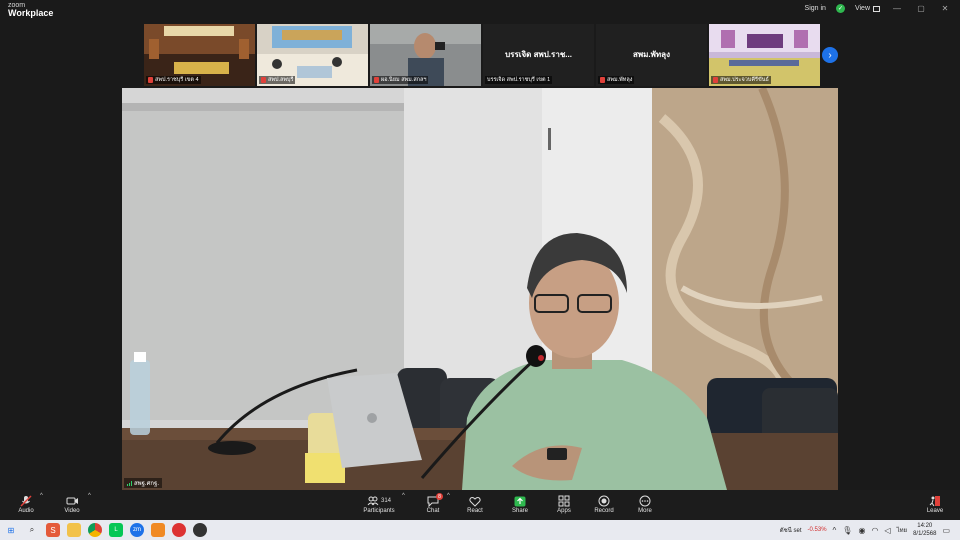 The height and width of the screenshot is (540, 960). I want to click on tile-caption: บรรเจิด สพป.ราชบุรี เขต 1, so click(519, 80).